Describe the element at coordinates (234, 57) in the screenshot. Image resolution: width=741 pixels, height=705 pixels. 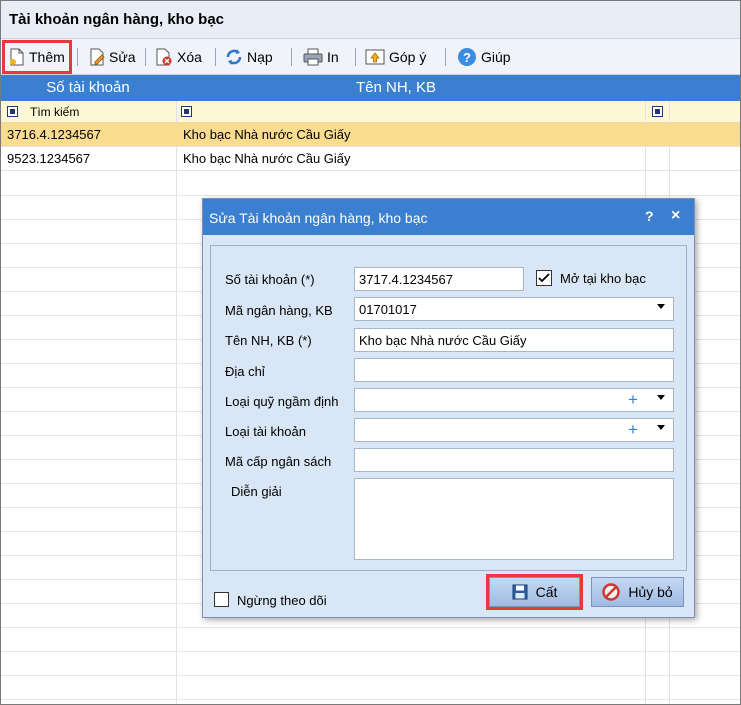
I see `refresh-icon` at that location.